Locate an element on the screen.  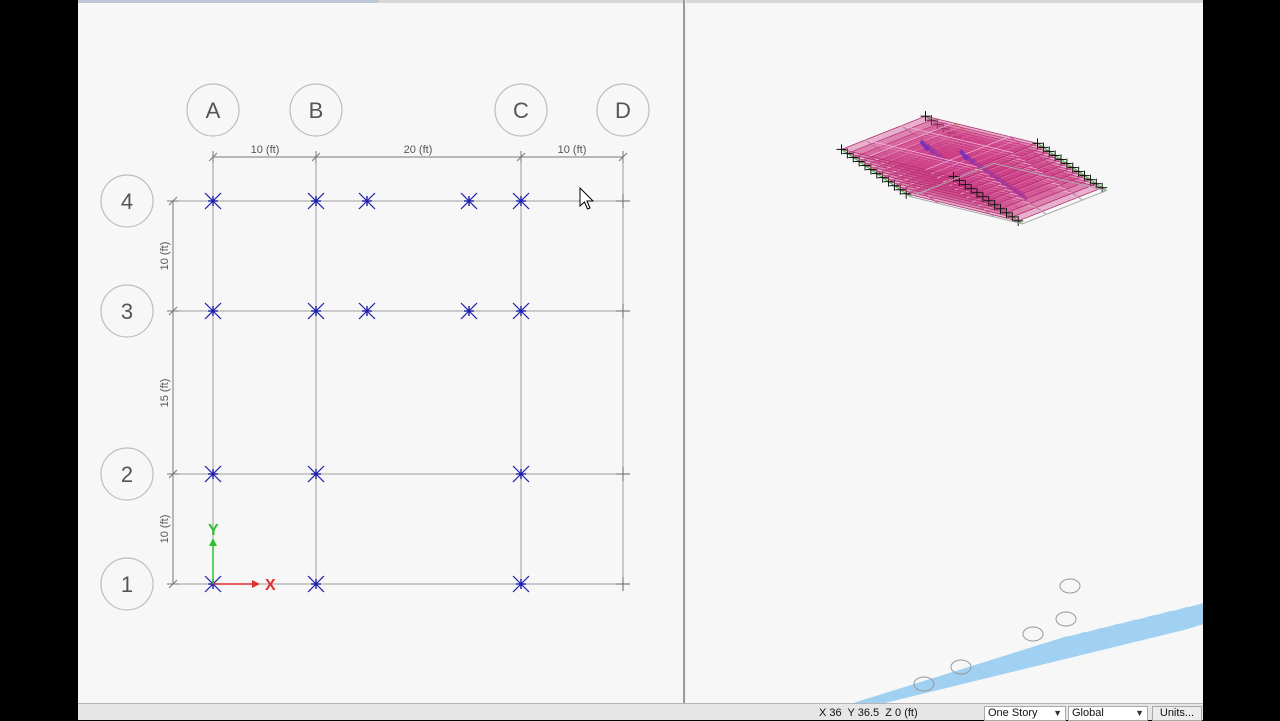
grid-bubble-b: B is located at coordinates (316, 110).